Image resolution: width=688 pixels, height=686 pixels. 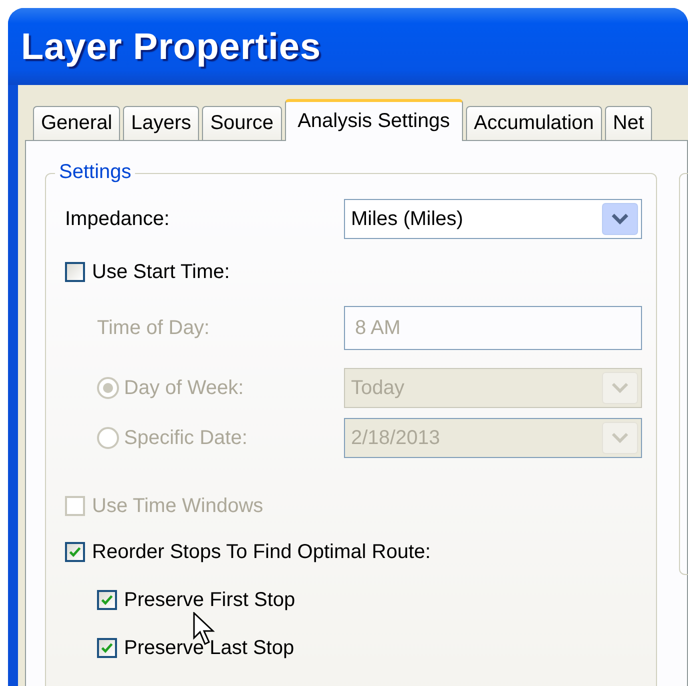 What do you see at coordinates (209, 648) in the screenshot?
I see `checkbox-label: Preserve Last Stop` at bounding box center [209, 648].